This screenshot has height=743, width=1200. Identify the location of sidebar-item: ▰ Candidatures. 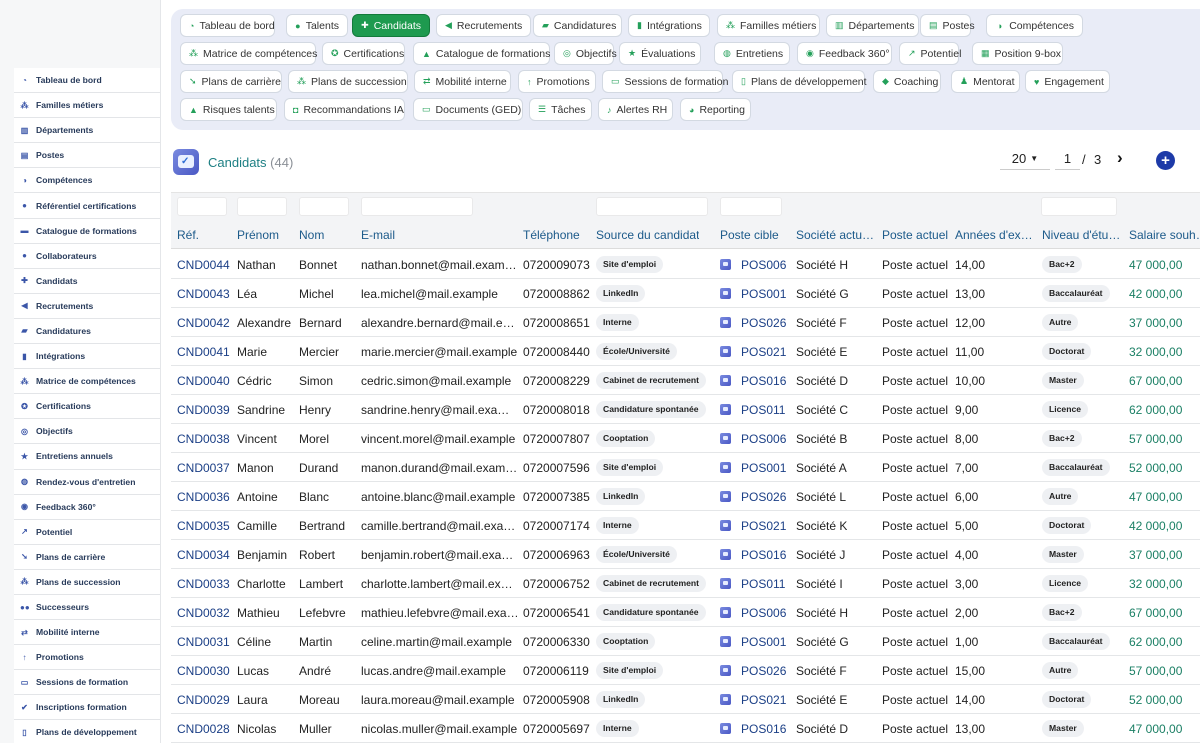
(87, 331).